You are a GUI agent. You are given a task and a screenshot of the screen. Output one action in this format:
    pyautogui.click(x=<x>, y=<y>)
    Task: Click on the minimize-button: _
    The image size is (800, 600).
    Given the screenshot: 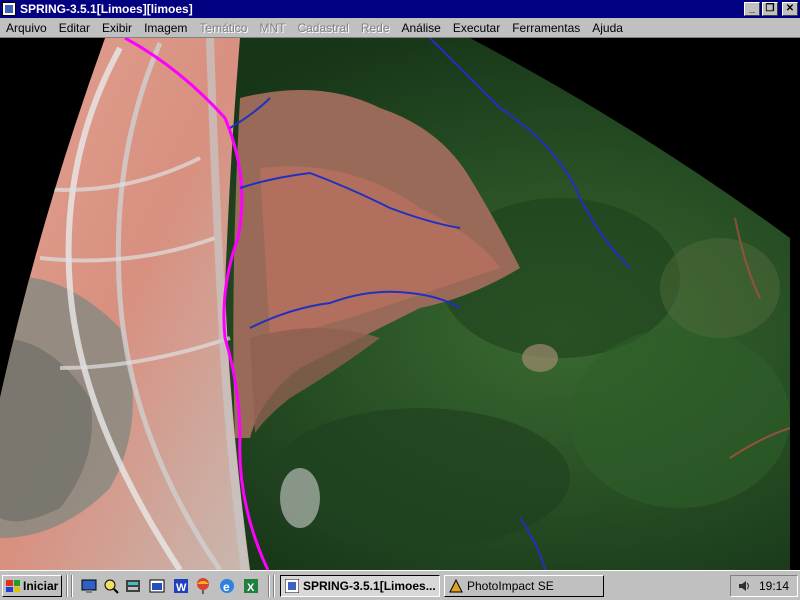 What is the action you would take?
    pyautogui.click(x=752, y=9)
    